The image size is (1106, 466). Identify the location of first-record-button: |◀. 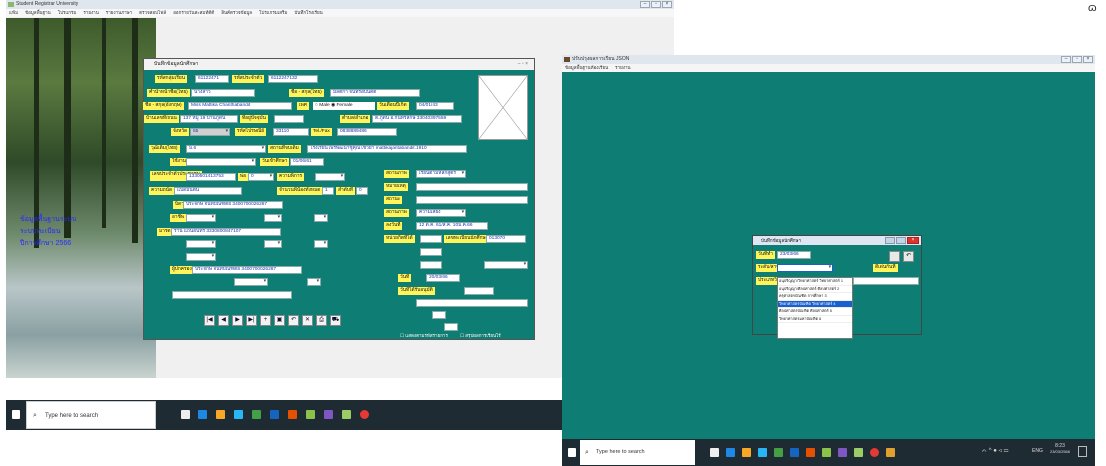
(209, 320).